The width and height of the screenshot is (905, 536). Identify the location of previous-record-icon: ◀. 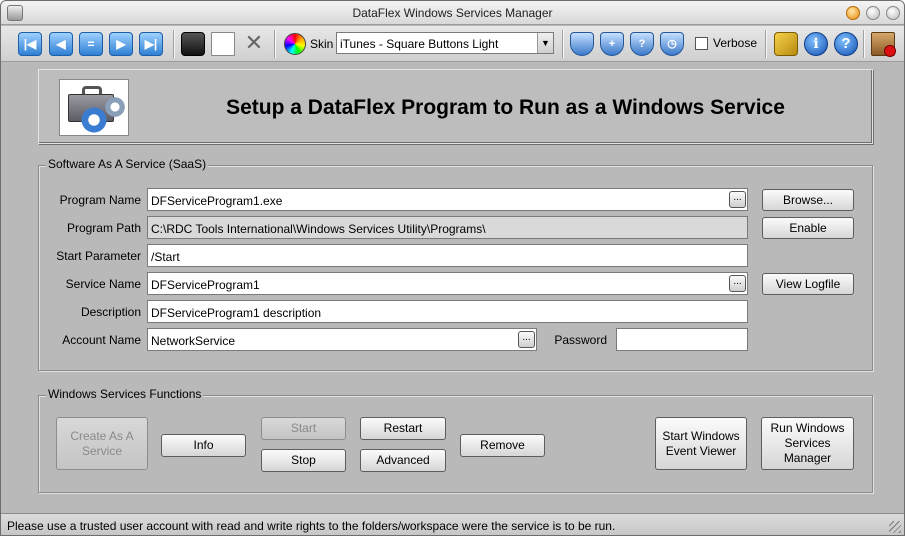
(61, 44).